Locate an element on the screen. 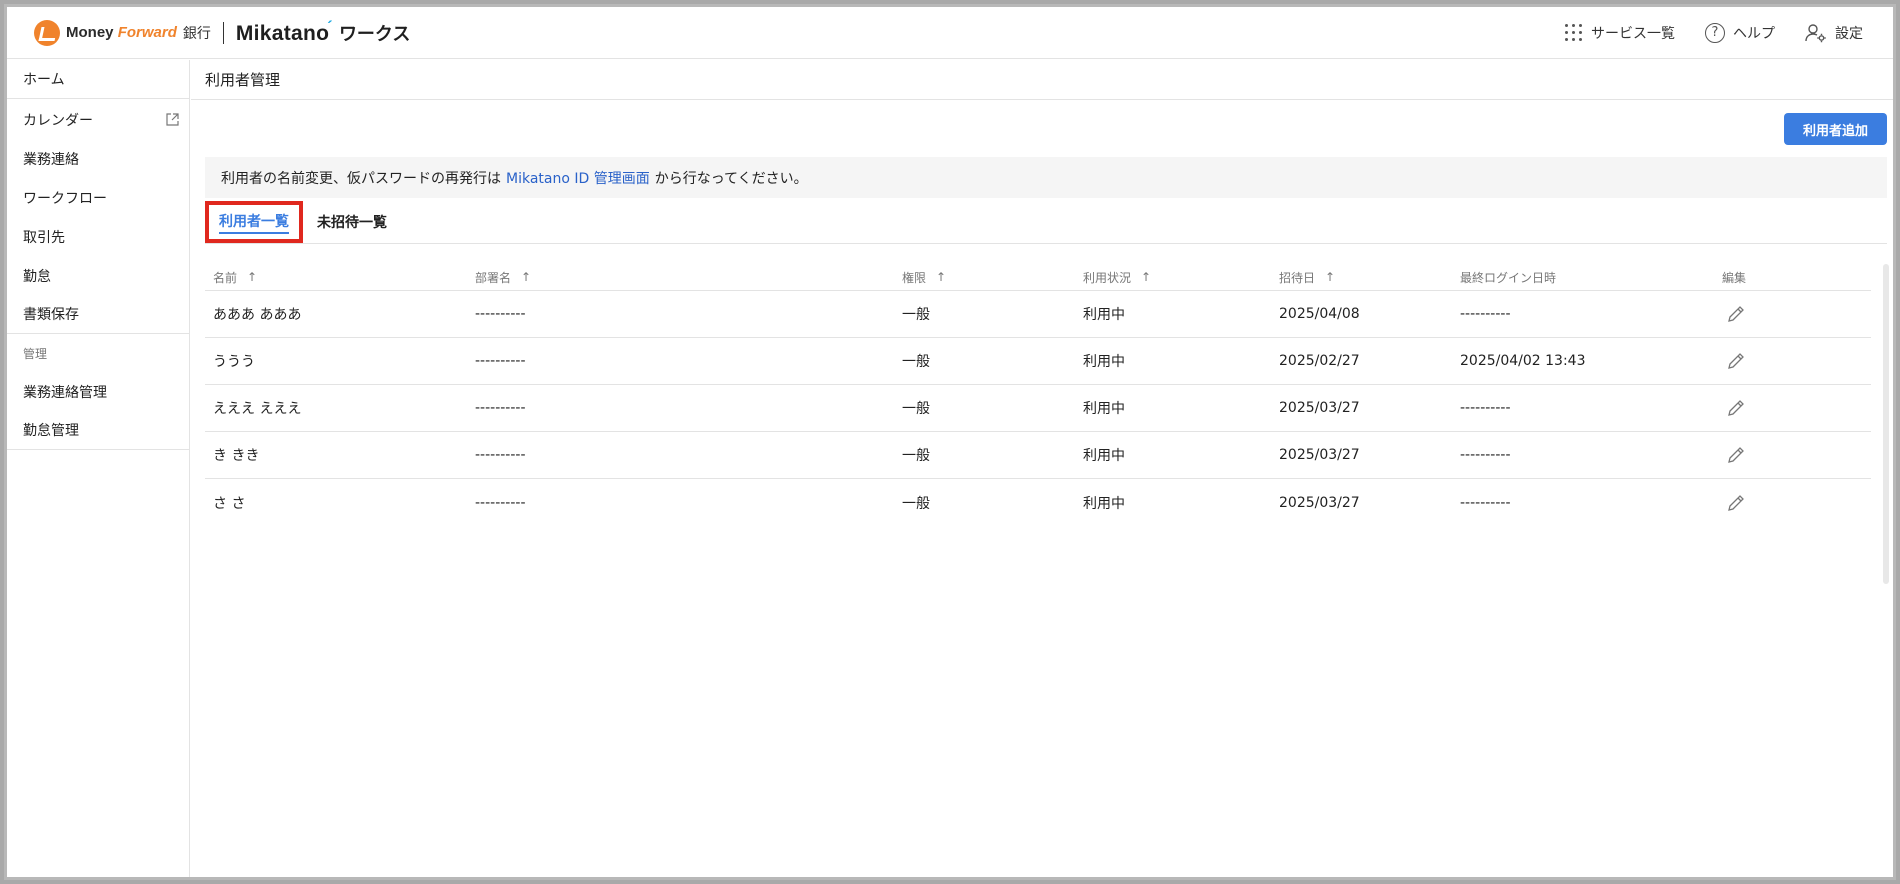 This screenshot has height=884, width=1900. column-header-role: 権限 ↑ is located at coordinates (984, 277).